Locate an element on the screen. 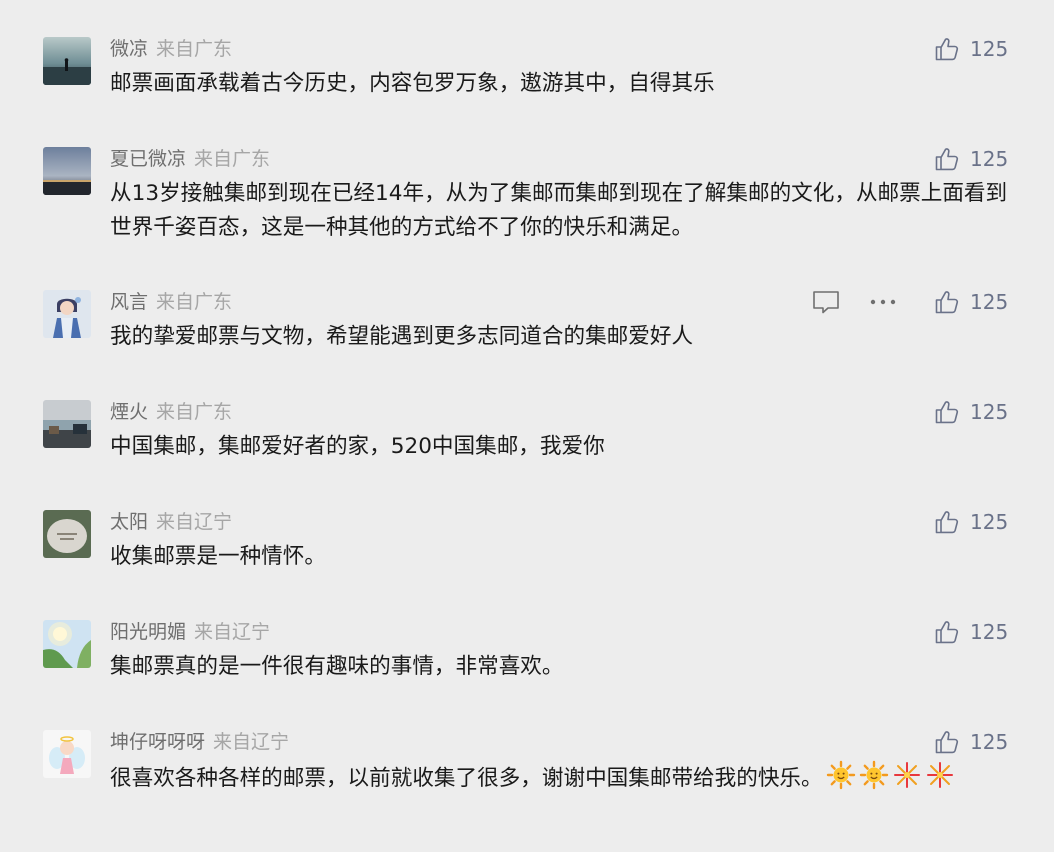 This screenshot has width=1054, height=852. comment-bubble-icon is located at coordinates (826, 302).